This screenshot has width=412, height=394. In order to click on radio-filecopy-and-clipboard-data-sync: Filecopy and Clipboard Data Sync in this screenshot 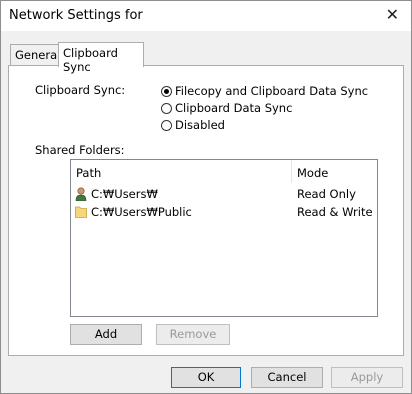, I will do `click(264, 91)`.